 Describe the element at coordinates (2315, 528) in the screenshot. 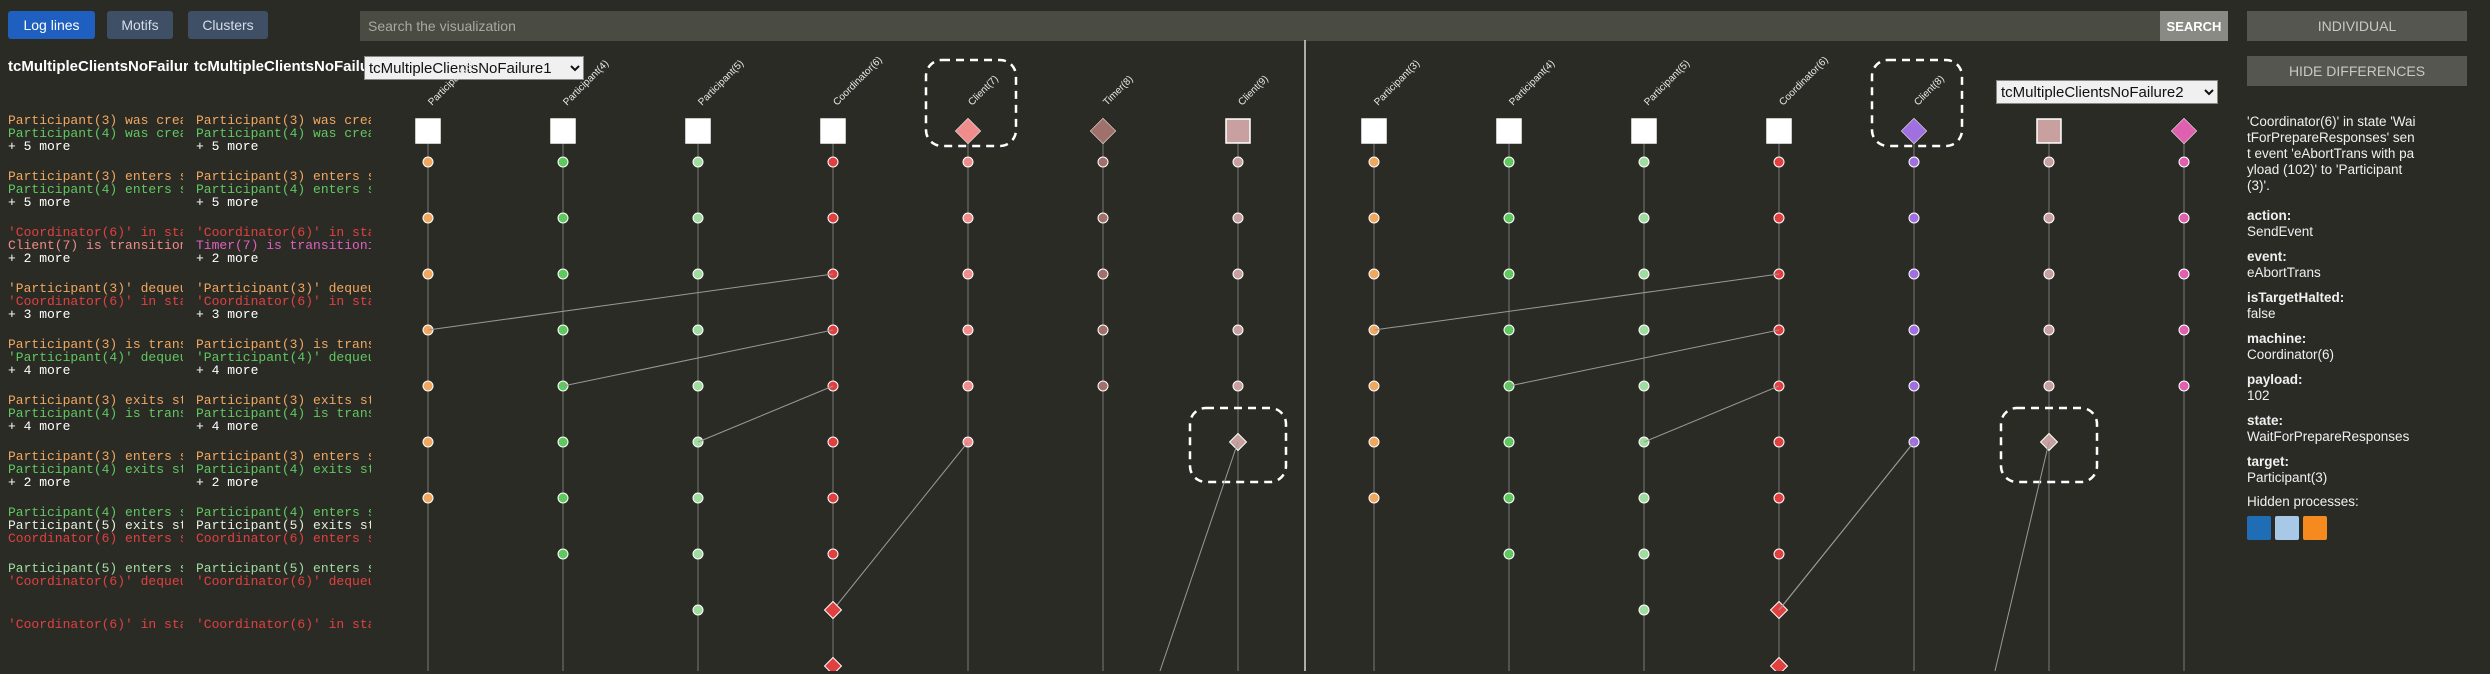

I see `hidden-process-swatch` at that location.